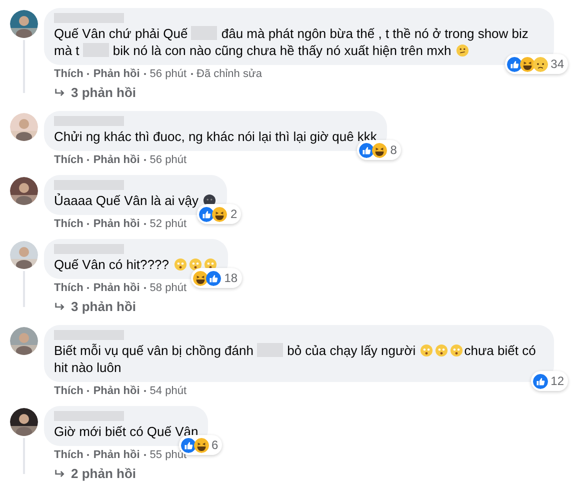 This screenshot has height=492, width=580. I want to click on reaction-summary: 8, so click(379, 150).